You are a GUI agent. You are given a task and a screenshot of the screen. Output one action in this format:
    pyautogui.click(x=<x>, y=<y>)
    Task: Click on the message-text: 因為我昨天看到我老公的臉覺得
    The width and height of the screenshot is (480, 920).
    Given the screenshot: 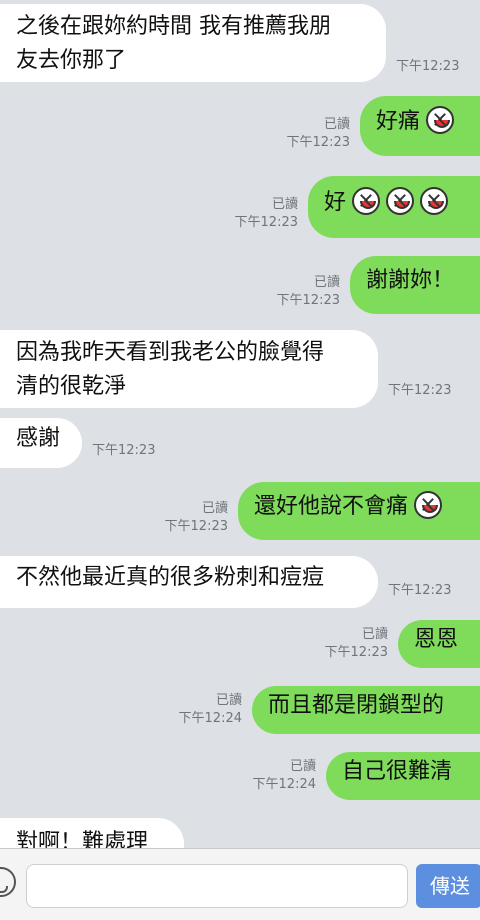 What is the action you would take?
    pyautogui.click(x=170, y=352)
    